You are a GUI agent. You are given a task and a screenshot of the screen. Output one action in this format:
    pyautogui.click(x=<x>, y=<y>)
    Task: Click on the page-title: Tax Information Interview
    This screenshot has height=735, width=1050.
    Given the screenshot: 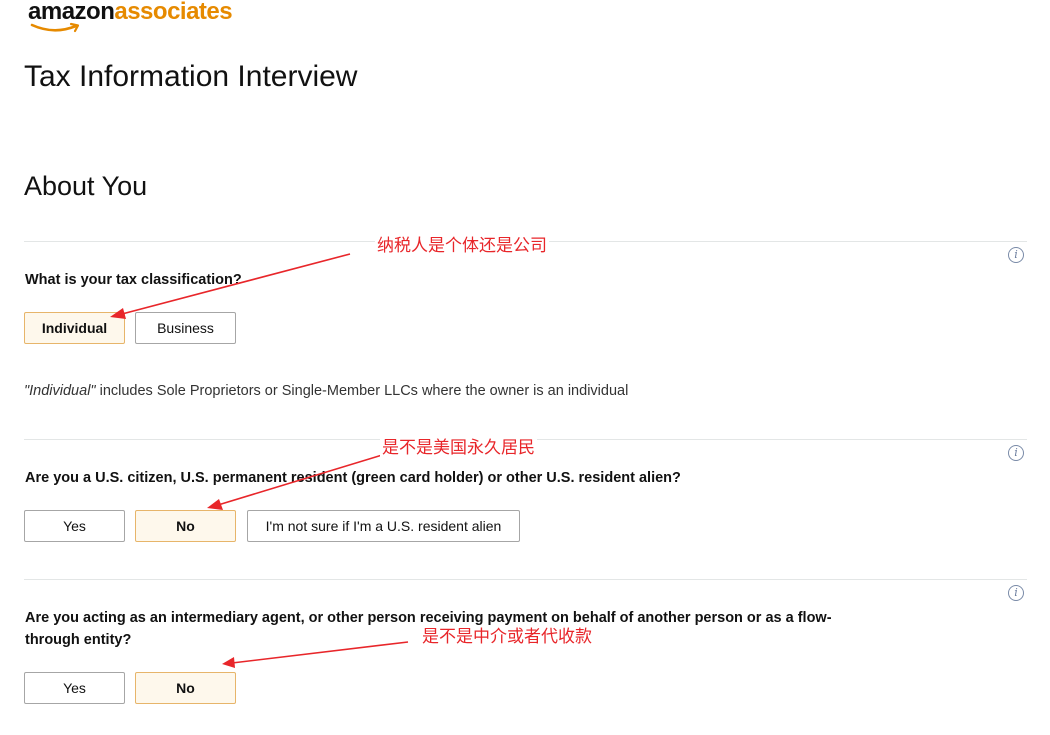 What is the action you would take?
    pyautogui.click(x=191, y=76)
    